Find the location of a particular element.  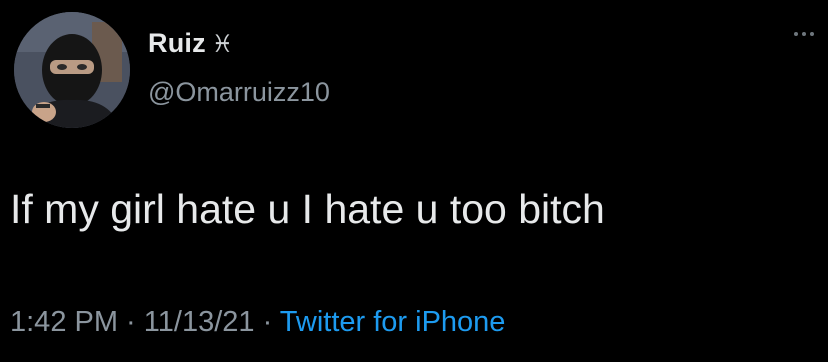

tweet-time: 1:42 PM is located at coordinates (64, 322).